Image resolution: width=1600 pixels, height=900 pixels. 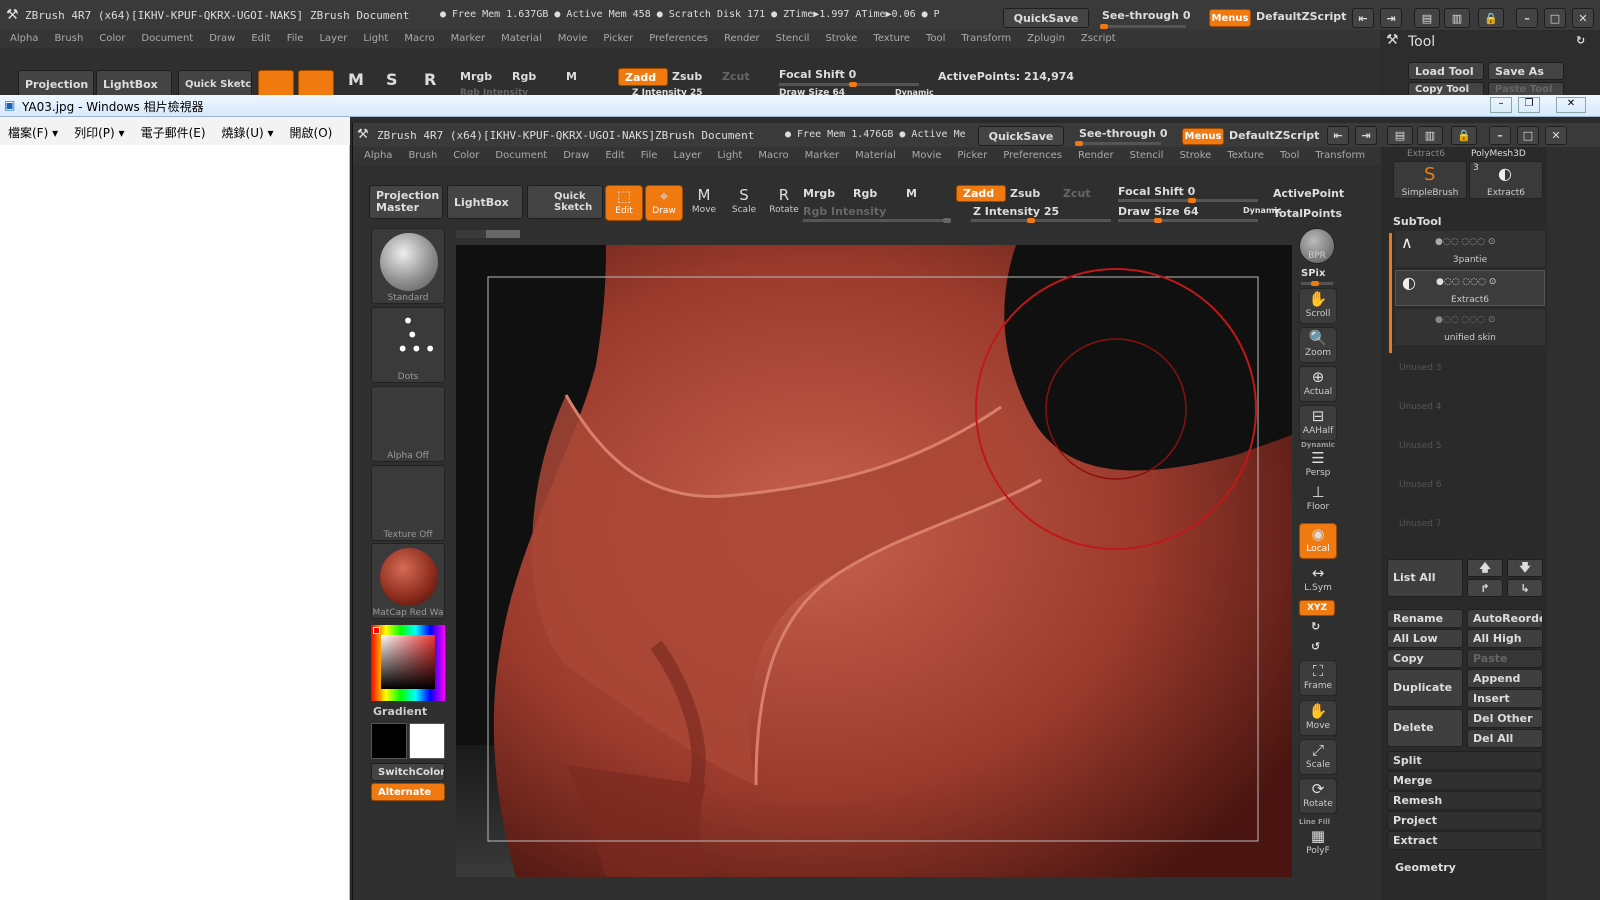 I want to click on z2-rgb: Rgb, so click(x=865, y=193).